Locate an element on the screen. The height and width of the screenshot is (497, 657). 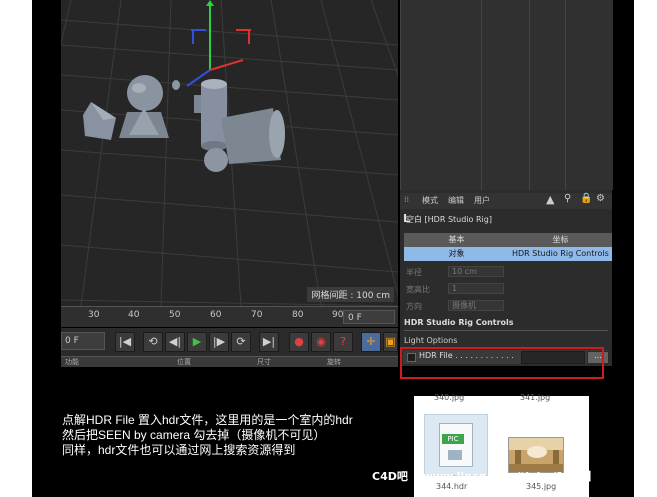
caption-line: 同样，hdr文件也可以通过网上搜索资源得到 is located at coordinates (179, 450).